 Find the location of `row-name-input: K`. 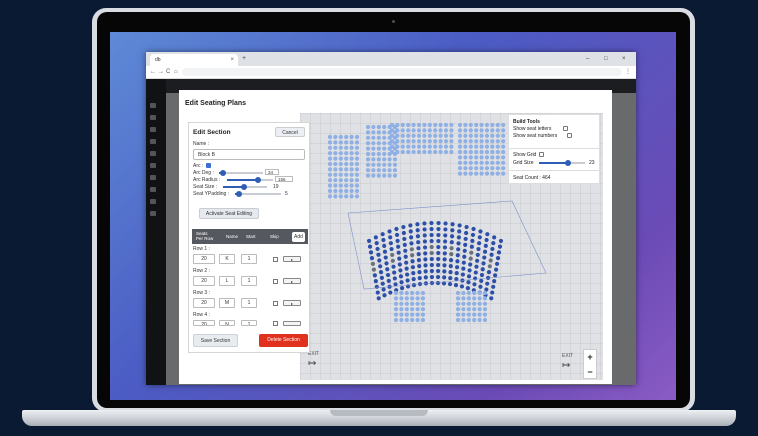

row-name-input: K is located at coordinates (227, 259).